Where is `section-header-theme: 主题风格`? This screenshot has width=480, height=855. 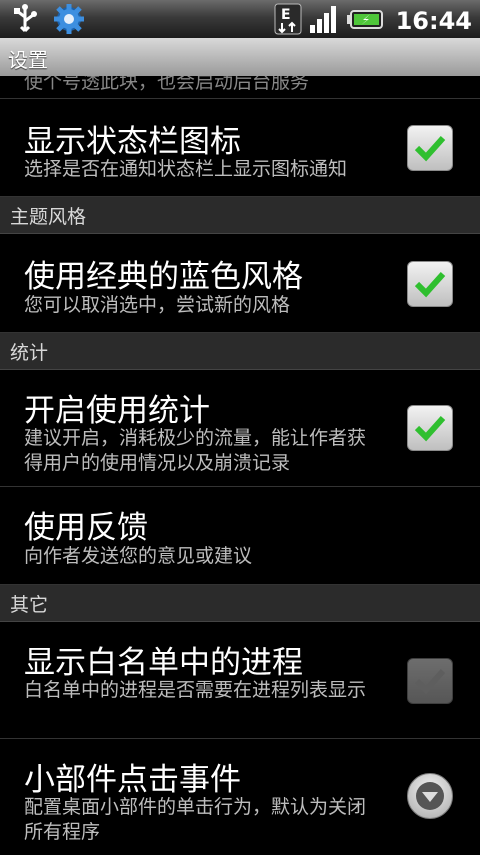 section-header-theme: 主题风格 is located at coordinates (240, 215).